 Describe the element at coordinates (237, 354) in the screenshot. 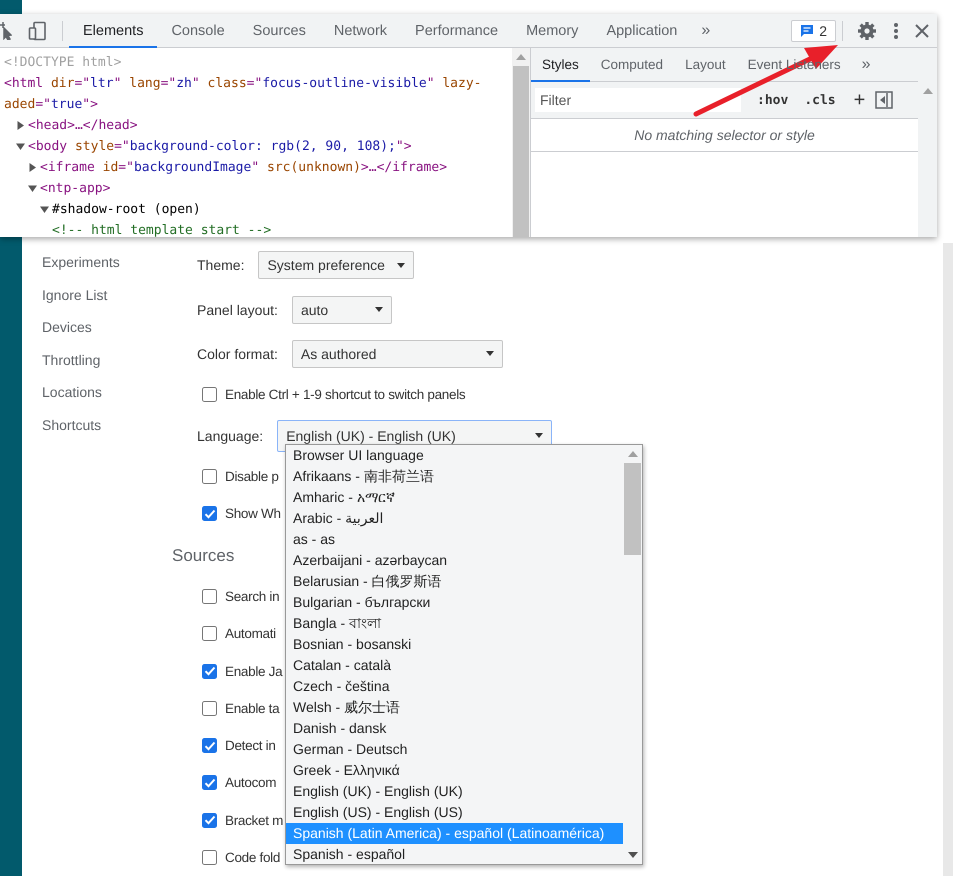

I see `setting-label: Color format:` at that location.